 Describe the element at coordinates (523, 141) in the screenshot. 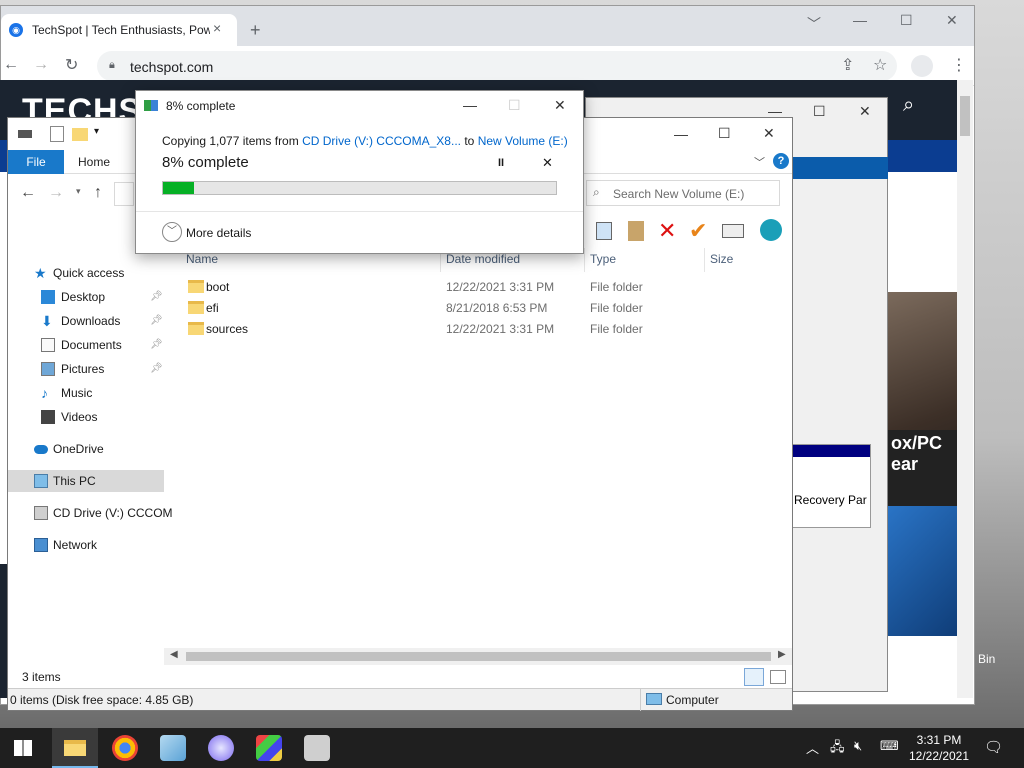

I see `destination-link: New Volume (E:)` at that location.